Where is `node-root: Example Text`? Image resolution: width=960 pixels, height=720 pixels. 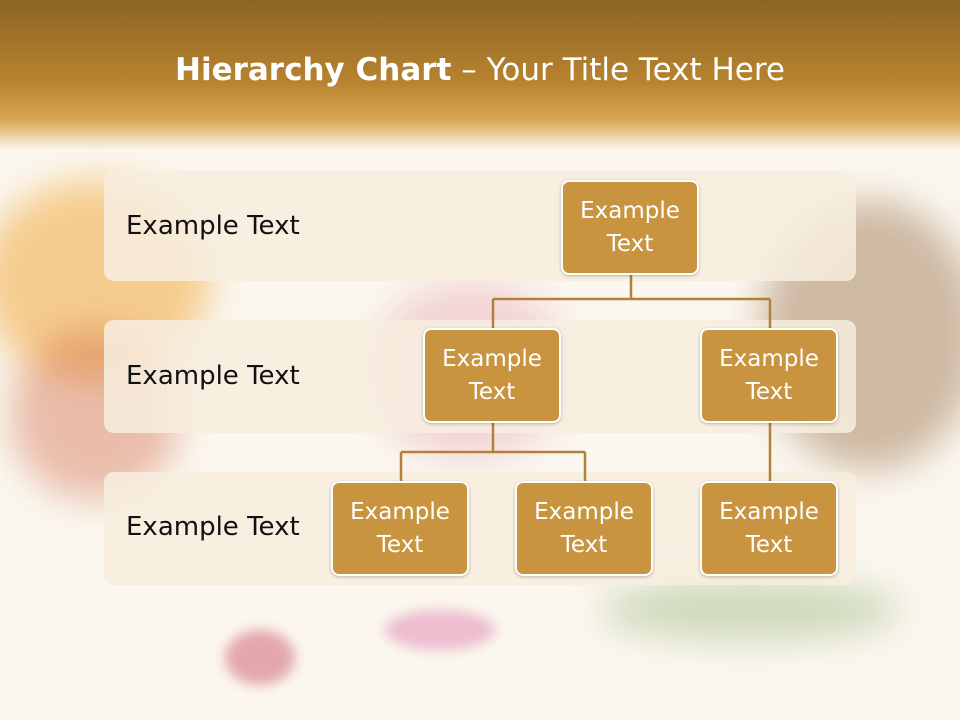
node-root: Example Text is located at coordinates (630, 227).